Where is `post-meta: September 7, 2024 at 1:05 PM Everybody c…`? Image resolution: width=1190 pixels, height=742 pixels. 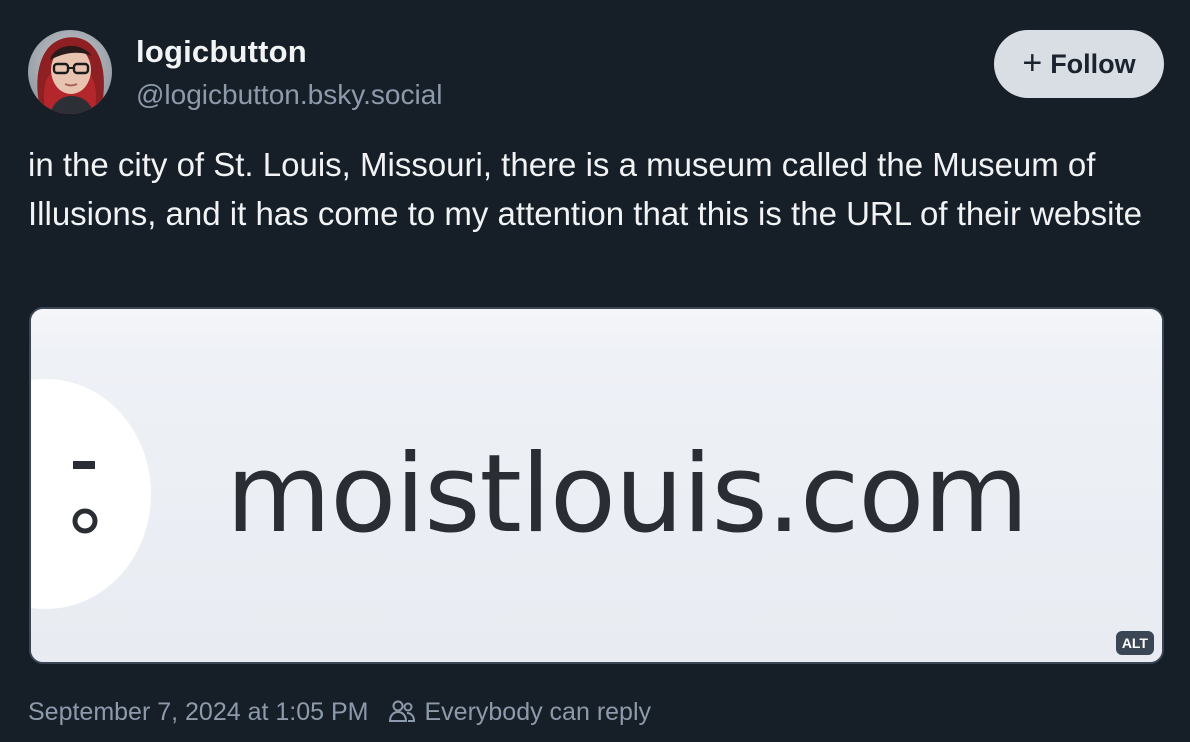
post-meta: September 7, 2024 at 1:05 PM Everybody c… is located at coordinates (339, 712).